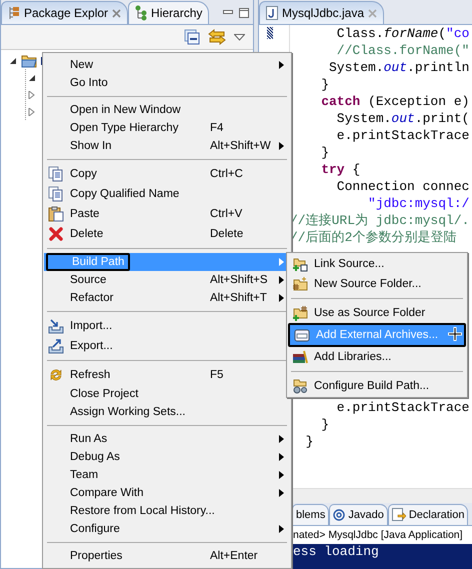 The width and height of the screenshot is (472, 569). Describe the element at coordinates (403, 118) in the screenshot. I see `code-line: System.out.print(` at that location.